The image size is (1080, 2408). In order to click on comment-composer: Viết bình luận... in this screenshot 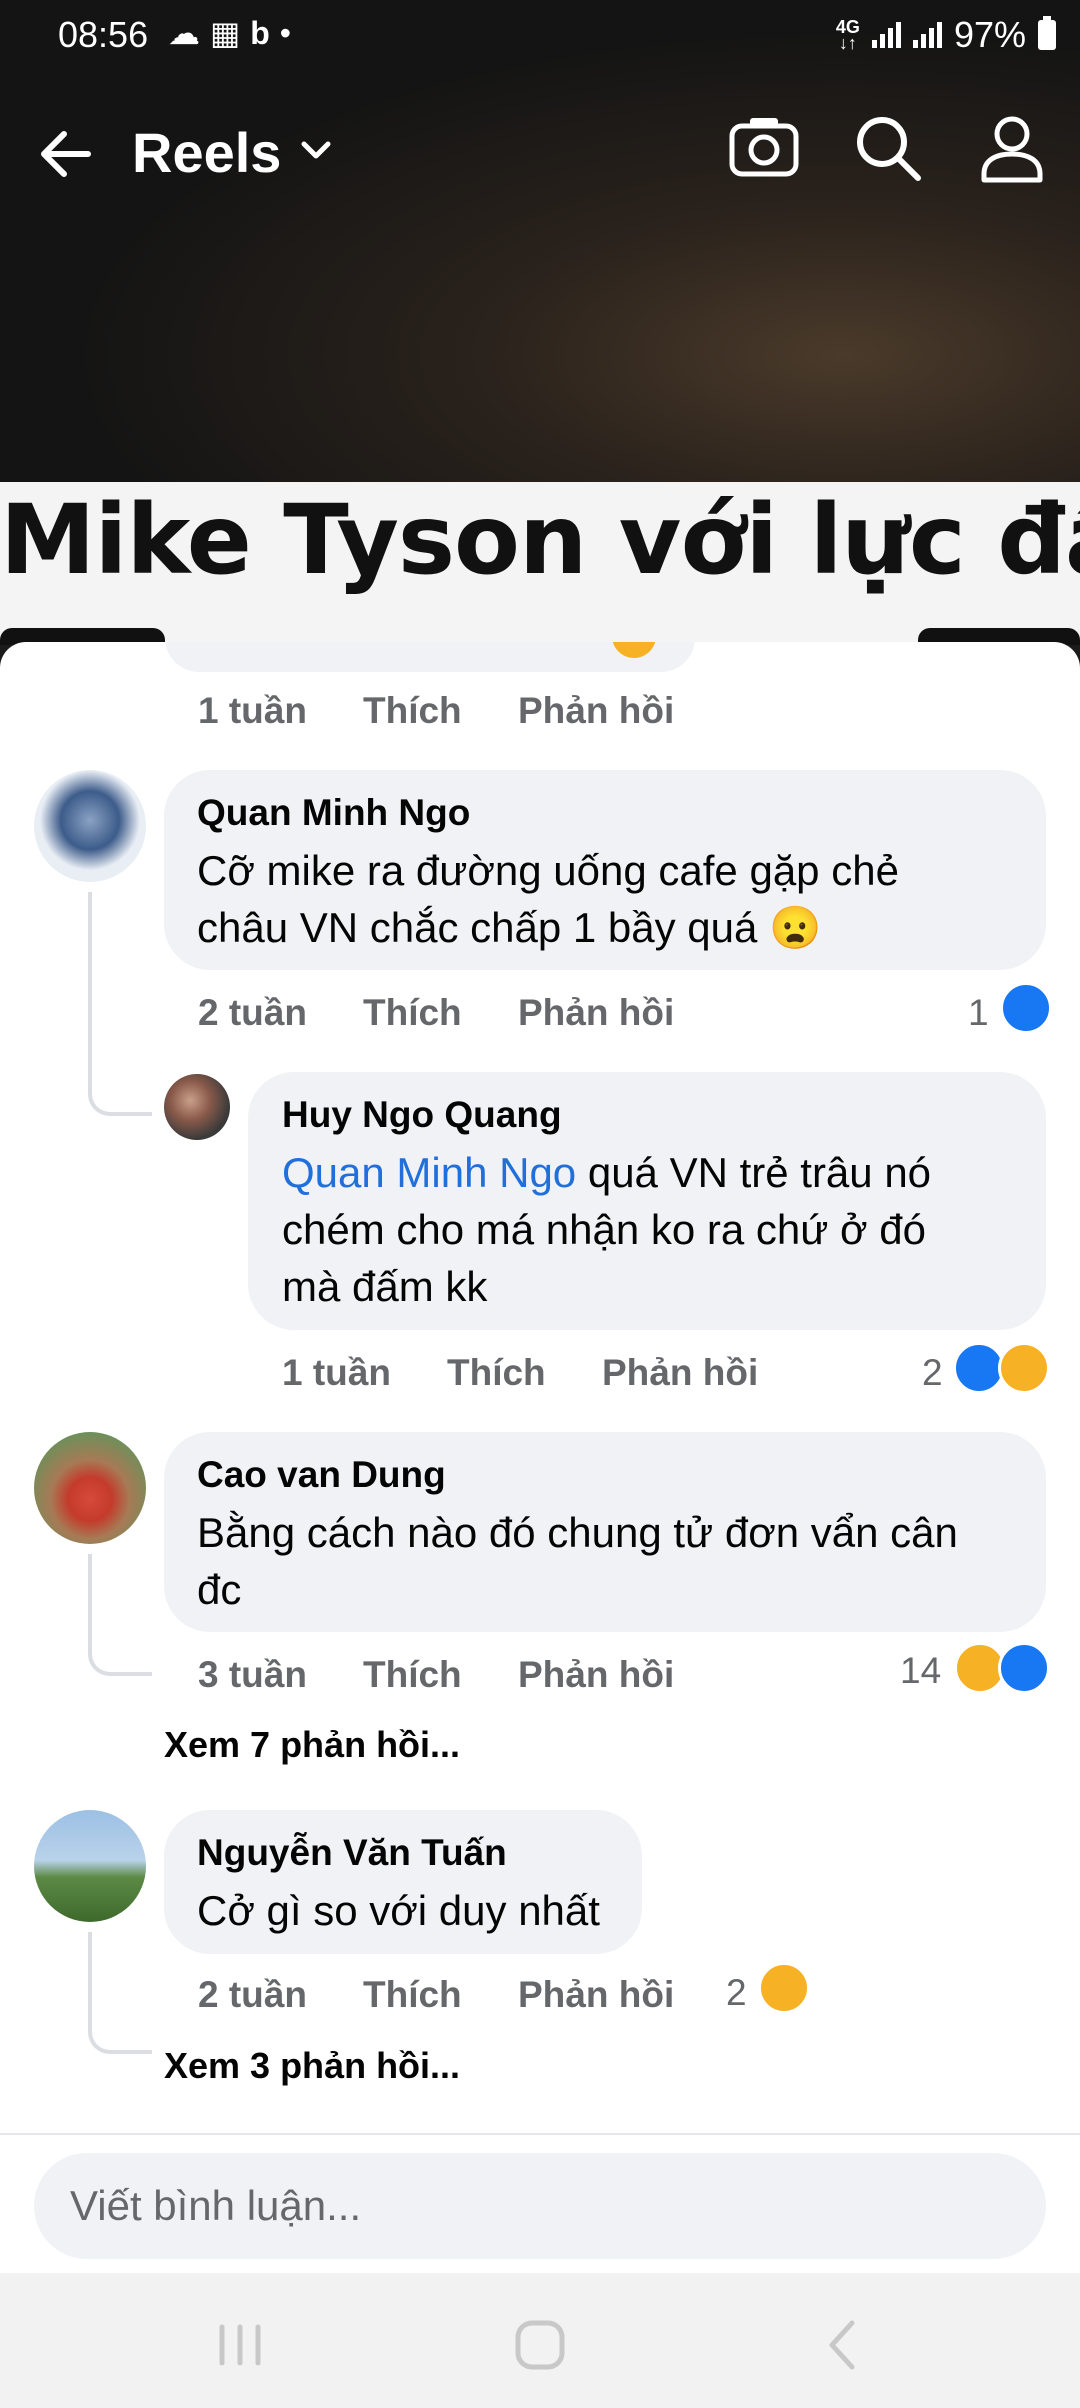, I will do `click(540, 2204)`.